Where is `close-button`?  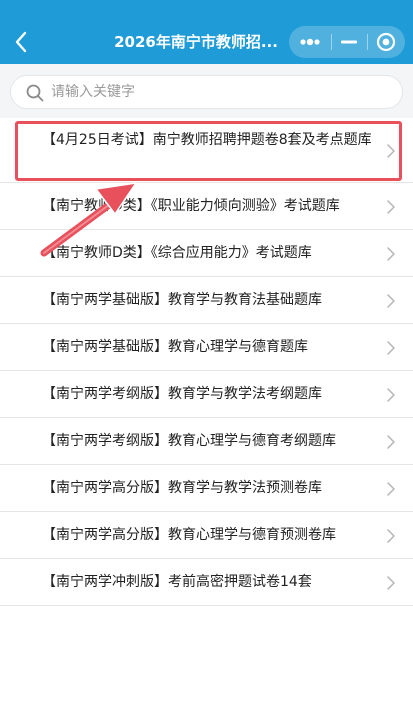 close-button is located at coordinates (386, 42).